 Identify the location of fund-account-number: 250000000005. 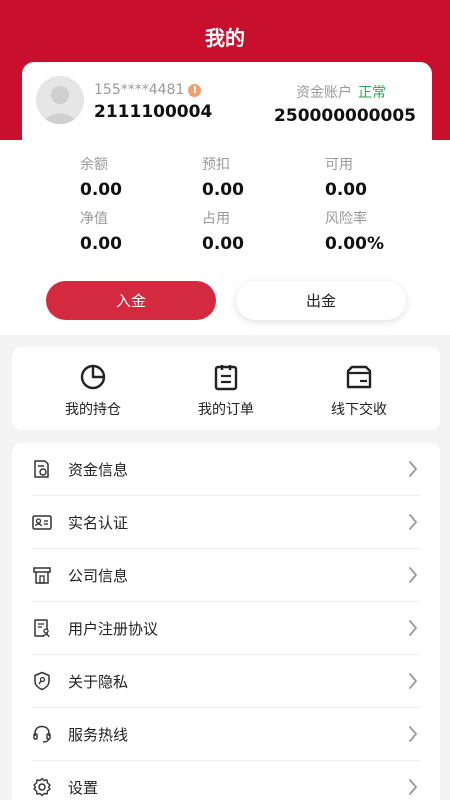
(345, 116).